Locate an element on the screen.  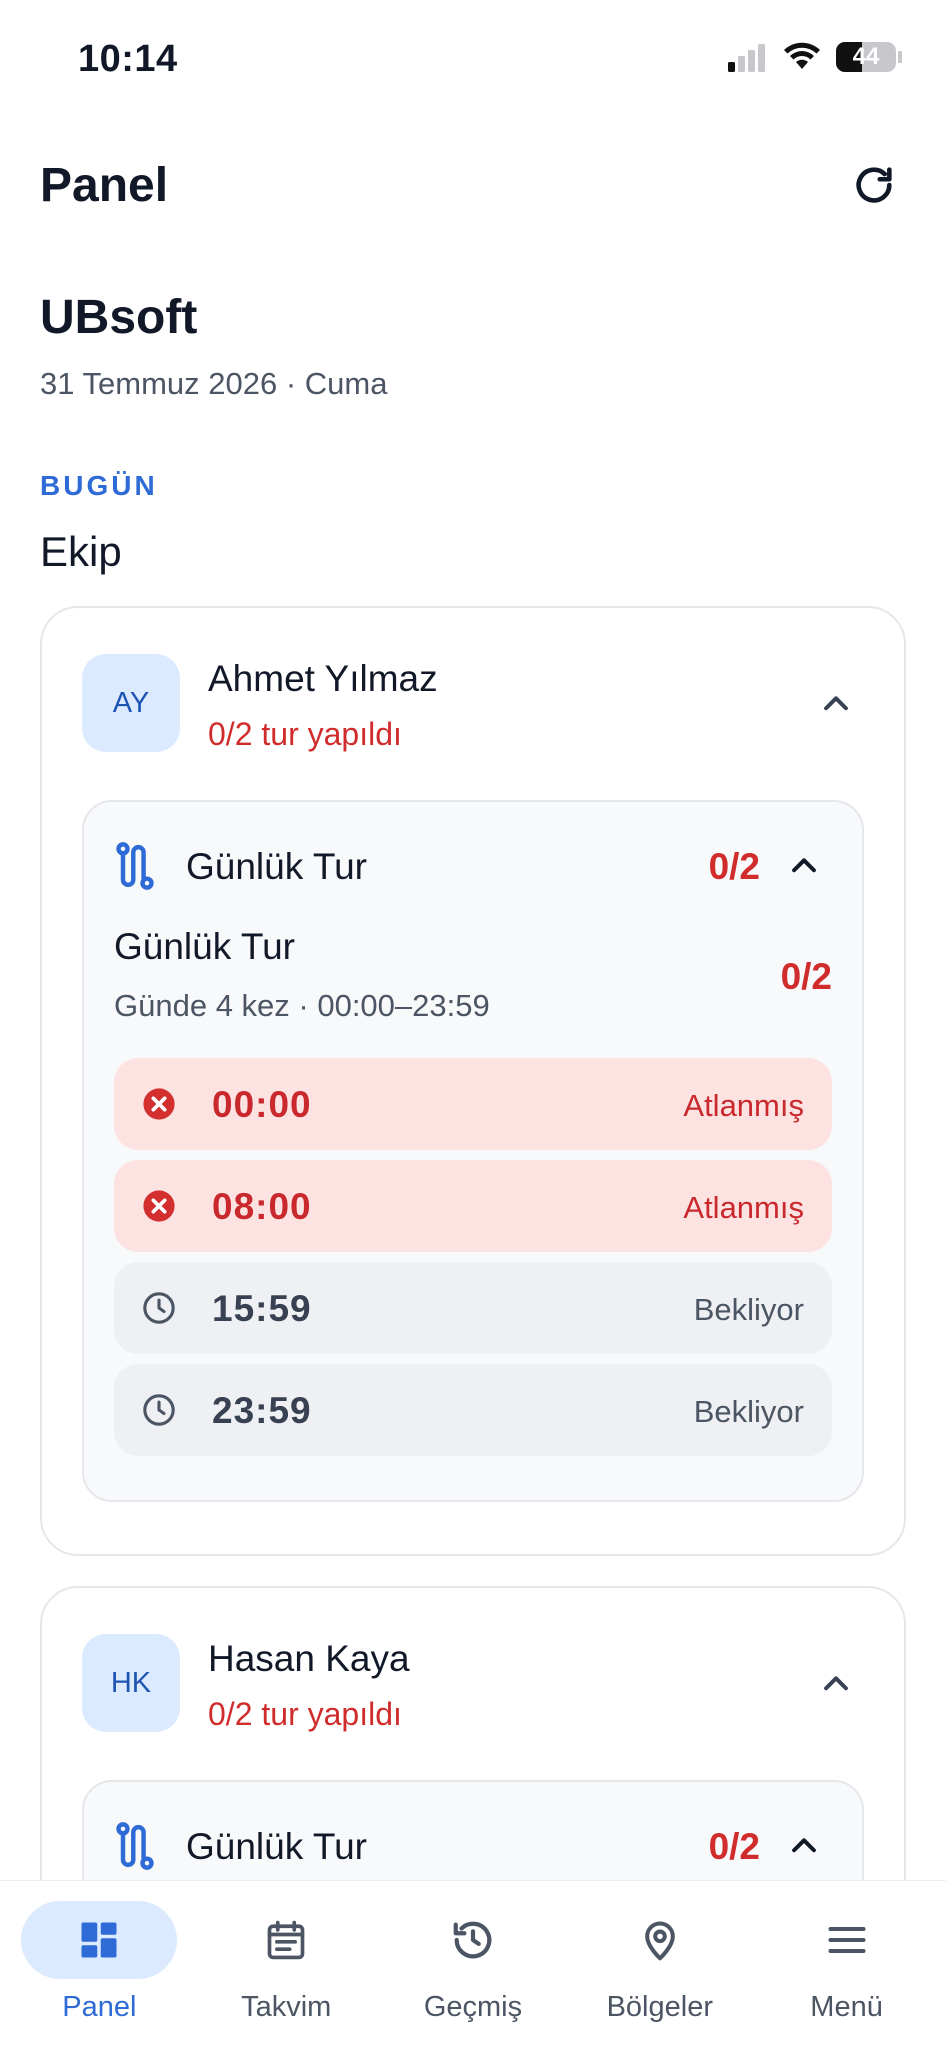
status-time: 10:14 is located at coordinates (128, 59).